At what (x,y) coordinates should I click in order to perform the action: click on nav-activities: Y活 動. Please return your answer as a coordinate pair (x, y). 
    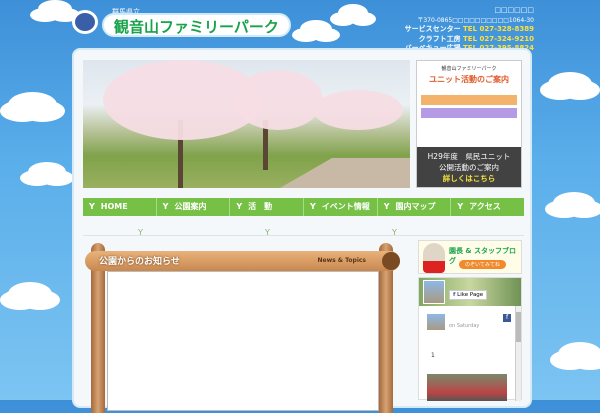
    Looking at the image, I should click on (267, 207).